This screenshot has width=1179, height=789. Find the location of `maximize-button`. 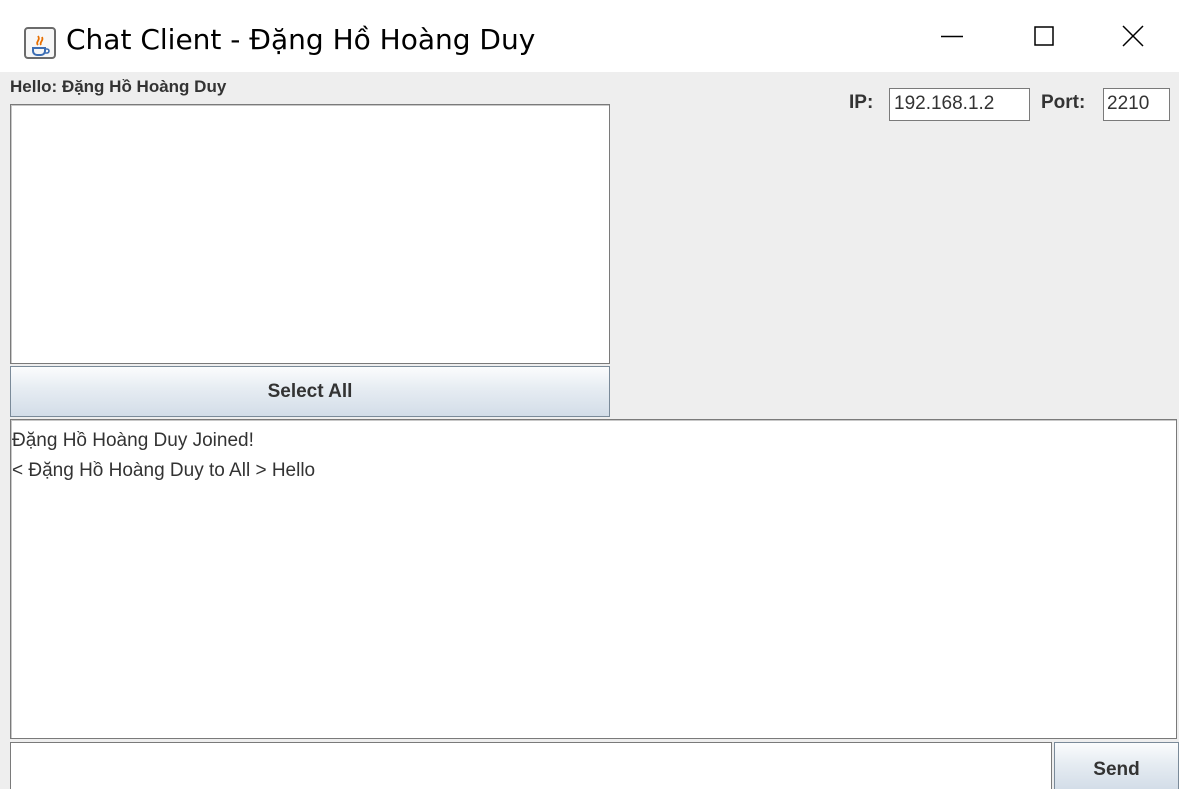

maximize-button is located at coordinates (1044, 36).